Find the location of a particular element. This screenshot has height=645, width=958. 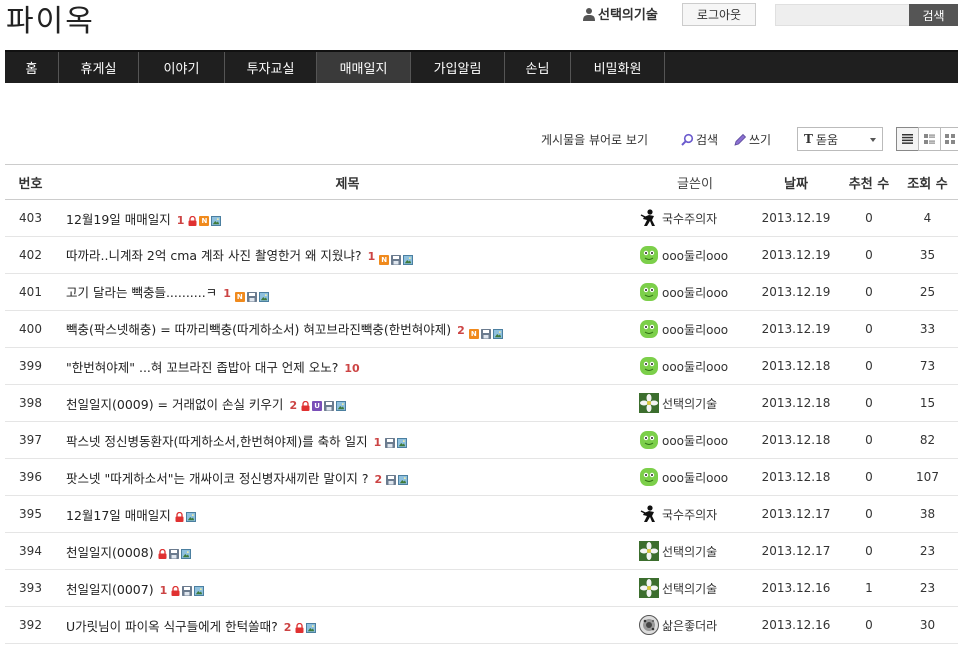

nav-item-stories: 이야기 is located at coordinates (182, 67).